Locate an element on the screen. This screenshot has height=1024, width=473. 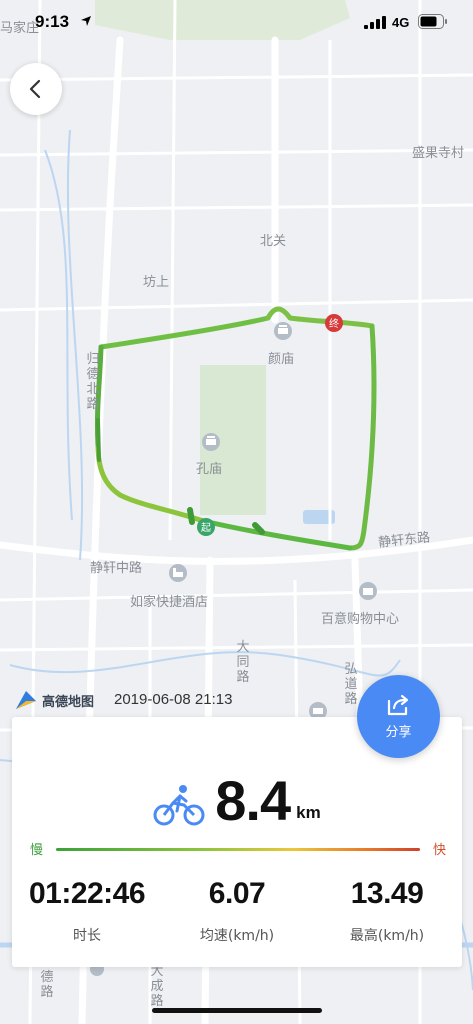
map-label-yanmiao: 颜庙 is located at coordinates (281, 359).